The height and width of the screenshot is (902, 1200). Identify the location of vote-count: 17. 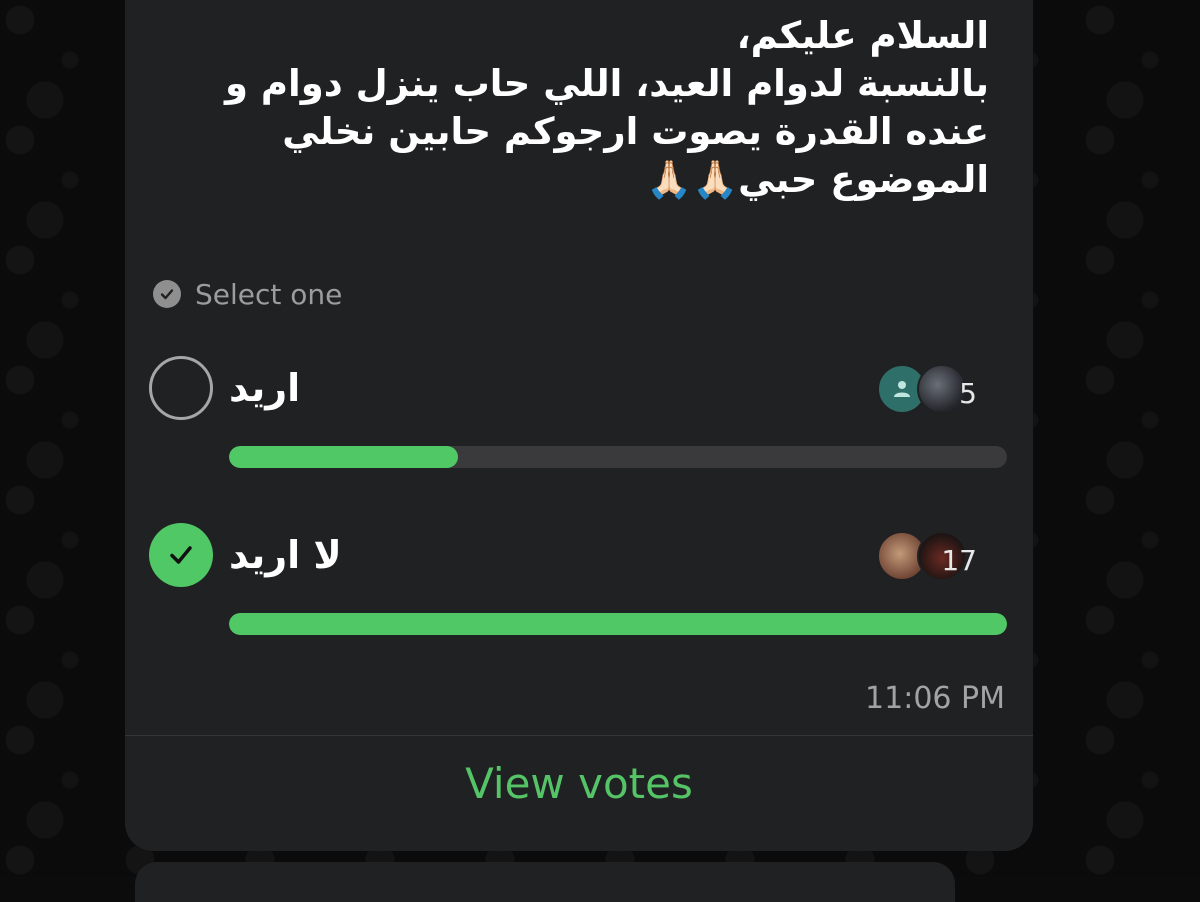
(959, 560).